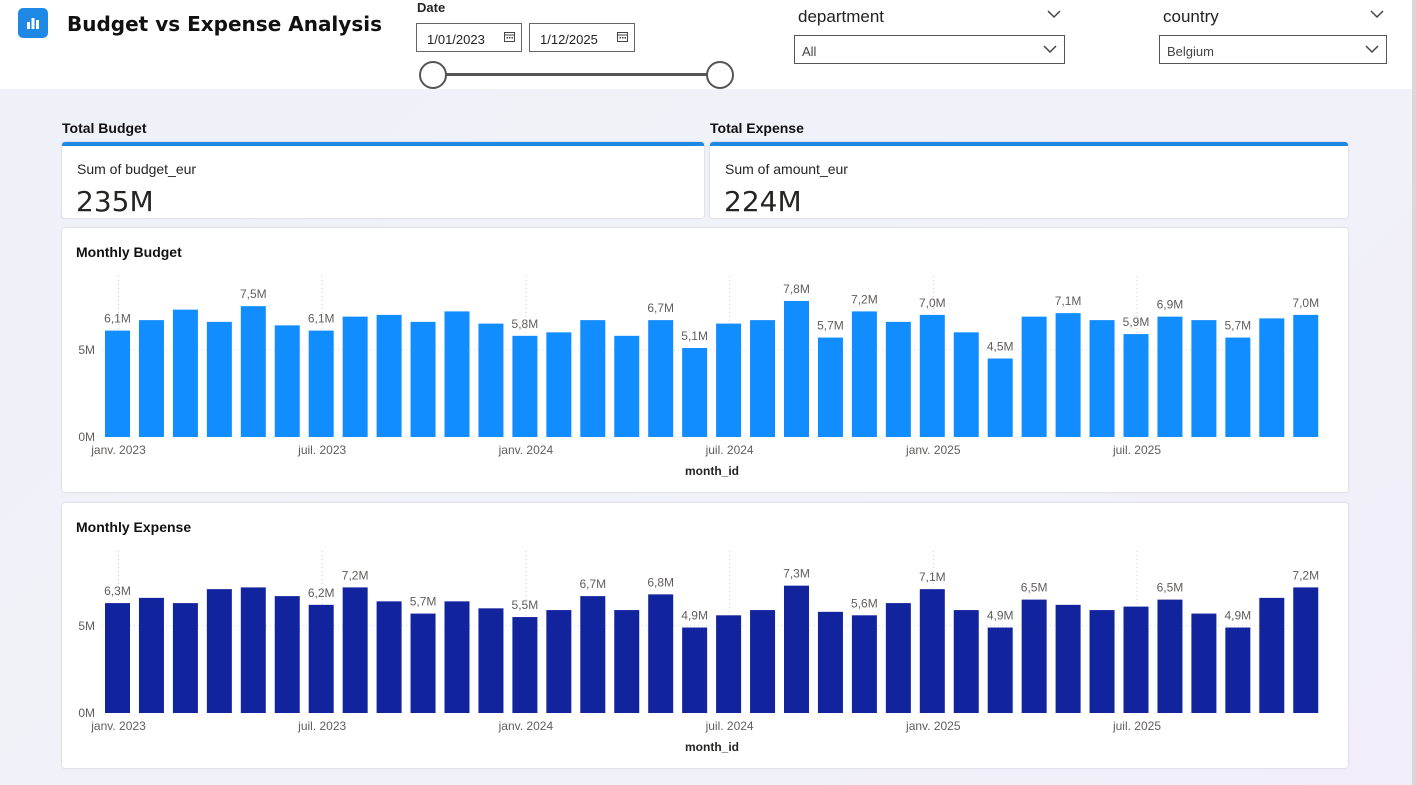 The image size is (1416, 785). I want to click on data-label: 5,5M, so click(525, 605).